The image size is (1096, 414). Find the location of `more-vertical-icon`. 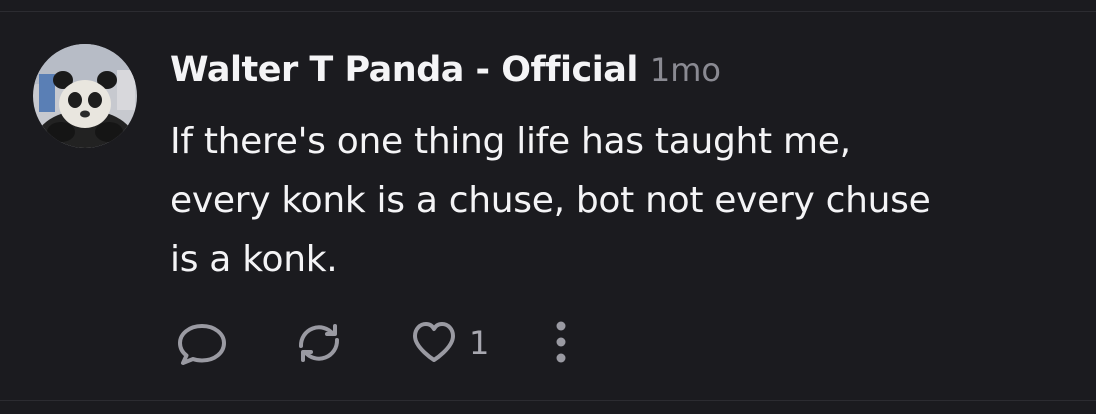

more-vertical-icon is located at coordinates (561, 342).